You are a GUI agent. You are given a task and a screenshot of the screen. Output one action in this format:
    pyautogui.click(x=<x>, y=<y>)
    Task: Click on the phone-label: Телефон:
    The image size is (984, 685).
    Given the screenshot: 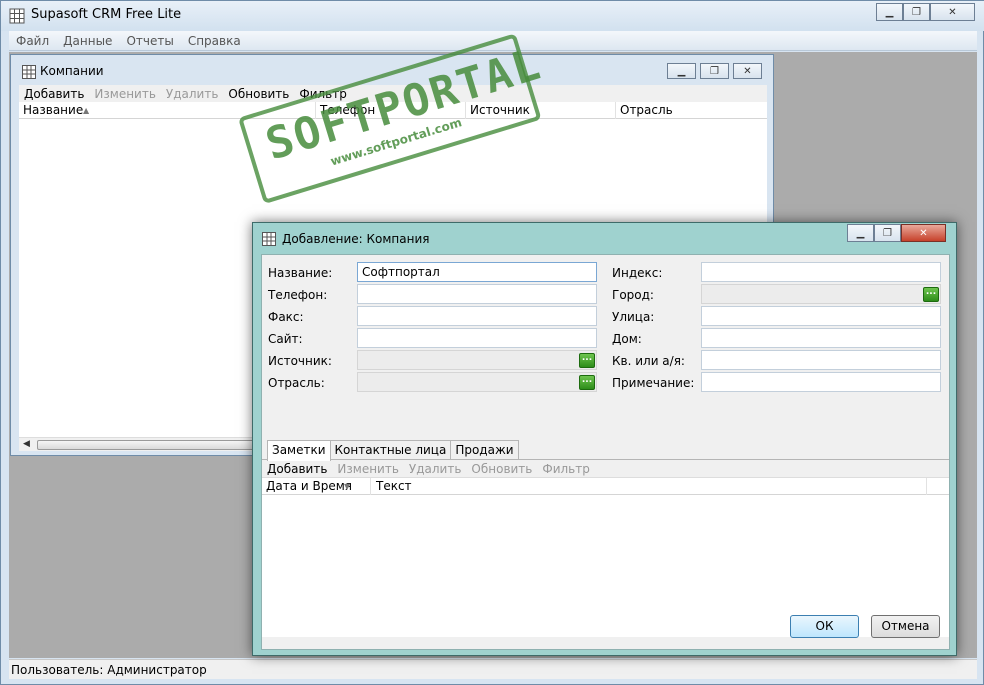 What is the action you would take?
    pyautogui.click(x=298, y=295)
    